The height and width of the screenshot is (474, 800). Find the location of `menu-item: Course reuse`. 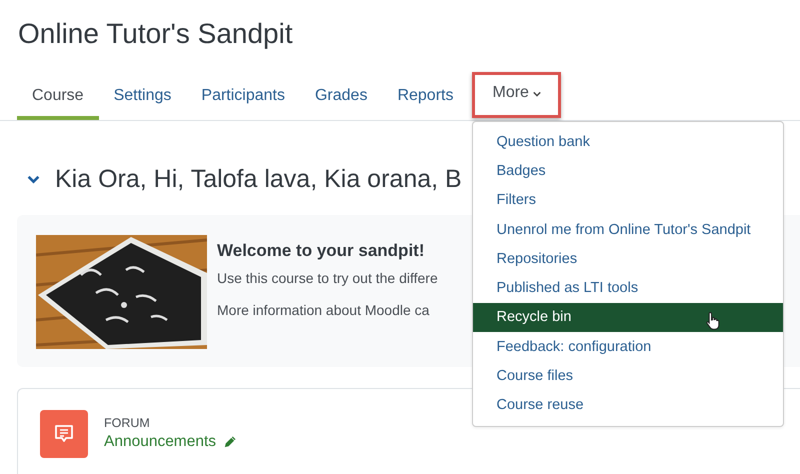

menu-item: Course reuse is located at coordinates (628, 405).